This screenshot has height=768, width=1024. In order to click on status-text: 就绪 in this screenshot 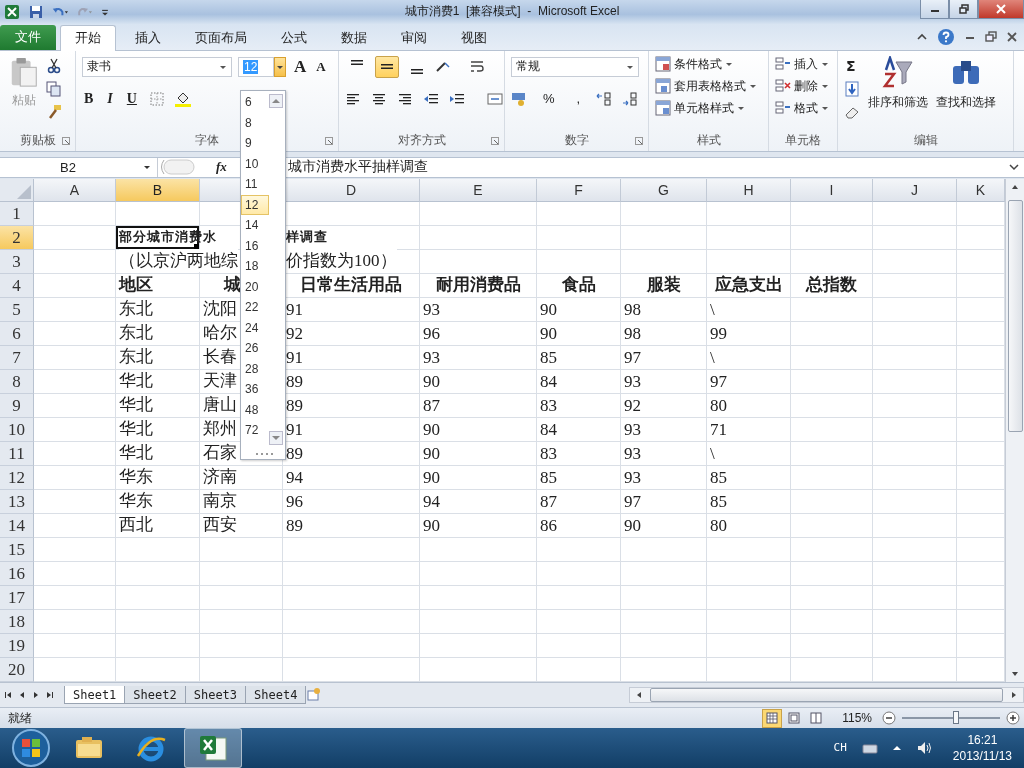, I will do `click(20, 718)`.